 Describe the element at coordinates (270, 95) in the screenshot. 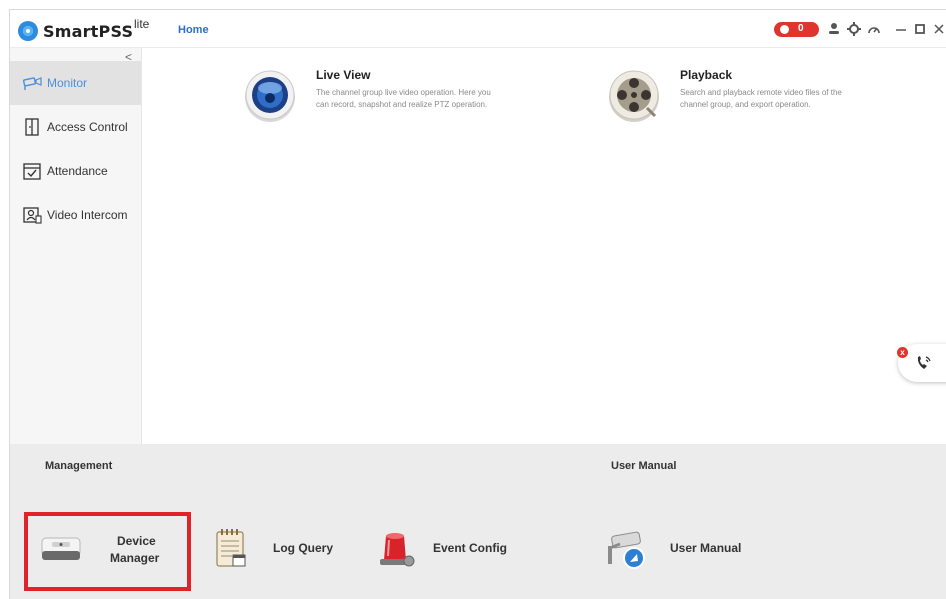

I see `live-view-lens-icon` at that location.